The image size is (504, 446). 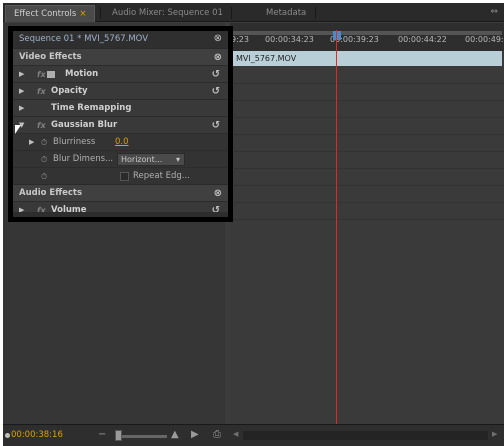 I want to click on param-row-blurriness: ▶ ⏱ Blurriness 0.0, so click(x=120, y=141).